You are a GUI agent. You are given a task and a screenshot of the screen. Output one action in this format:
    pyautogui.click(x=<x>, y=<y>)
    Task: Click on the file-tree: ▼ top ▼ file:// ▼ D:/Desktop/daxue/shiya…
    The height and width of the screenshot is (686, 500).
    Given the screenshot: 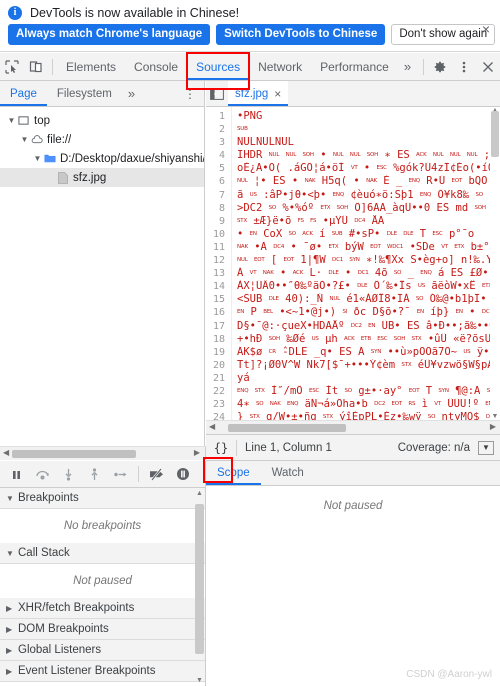 What is the action you would take?
    pyautogui.click(x=102, y=147)
    